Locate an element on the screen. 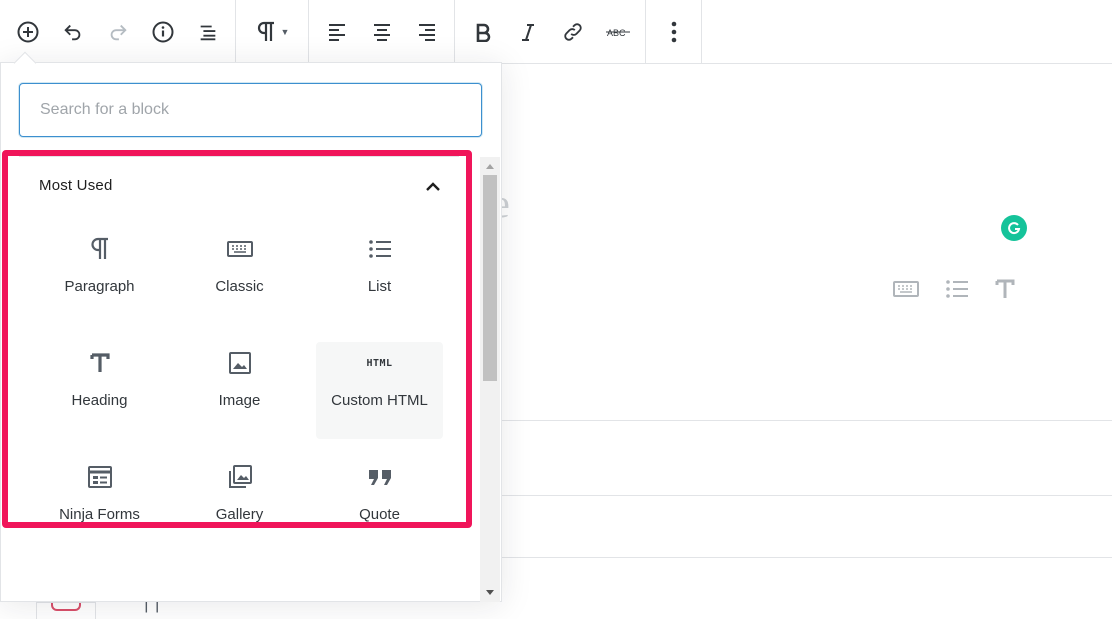  form-icon is located at coordinates (99, 477).